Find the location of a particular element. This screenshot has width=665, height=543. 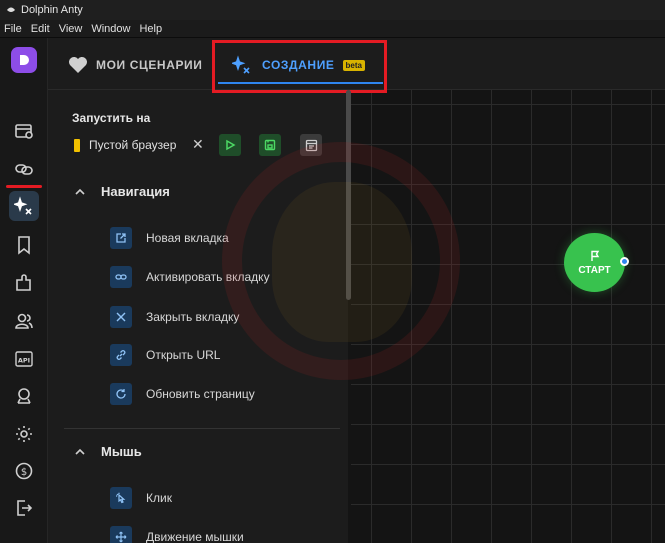

tab-my-scenarios: МОИ СЦЕНАРИИ is located at coordinates (135, 65).